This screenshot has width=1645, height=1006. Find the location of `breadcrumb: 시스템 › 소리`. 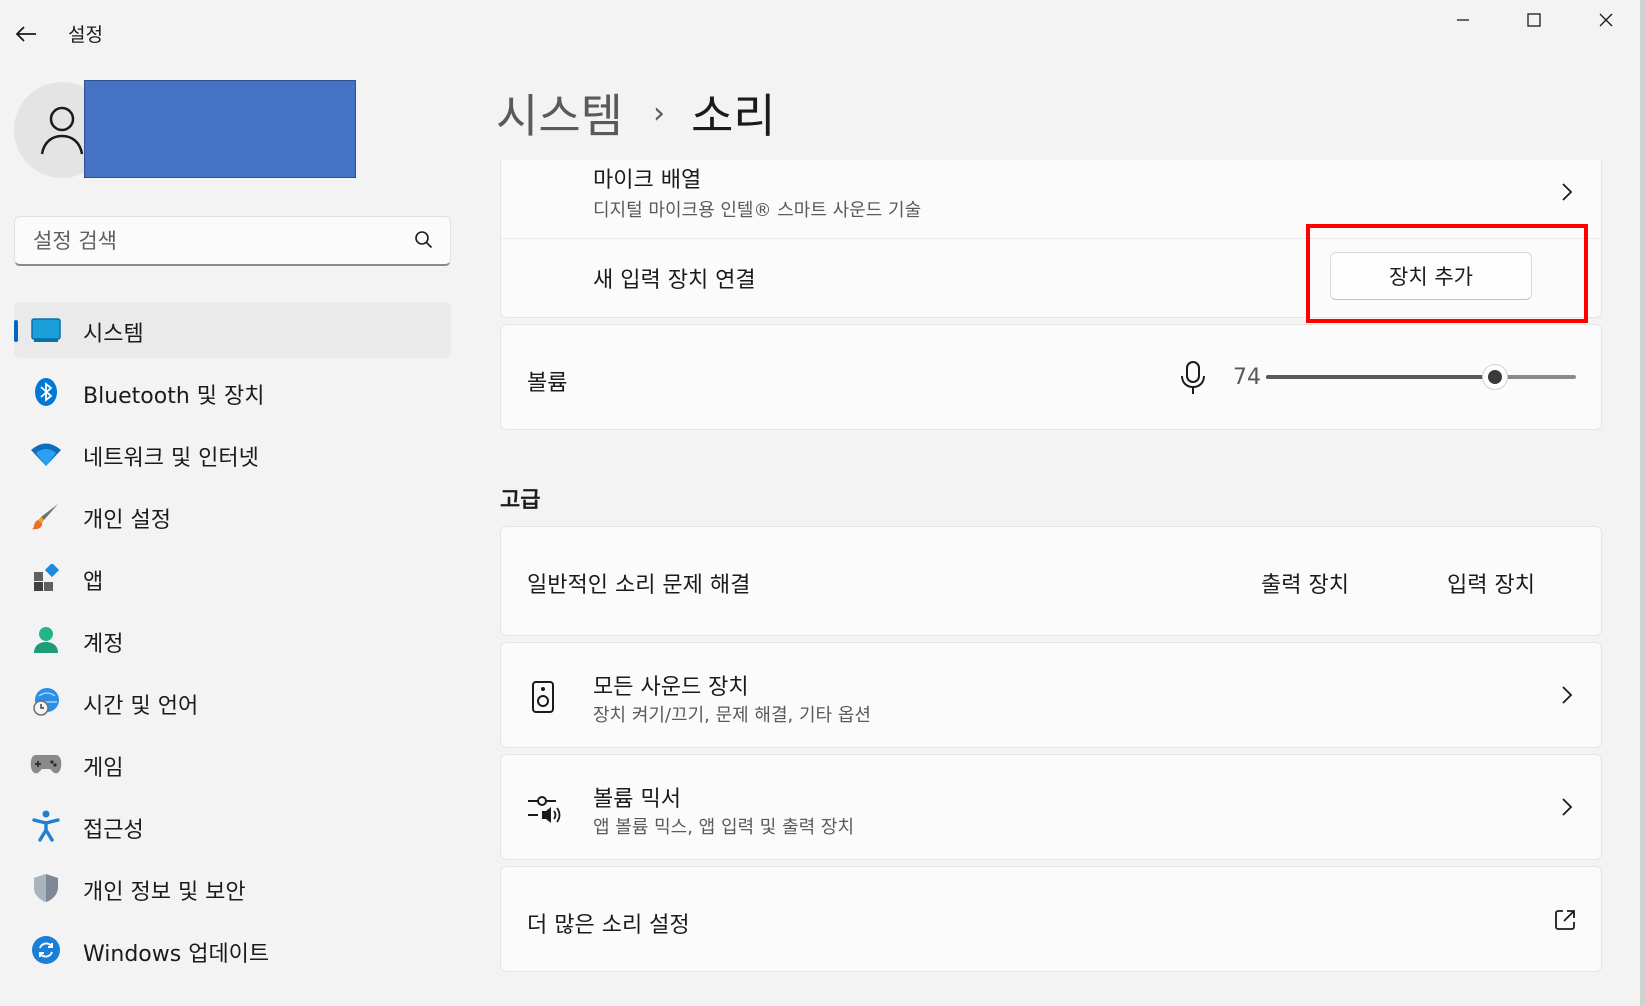

breadcrumb: 시스템 › 소리 is located at coordinates (636, 113).